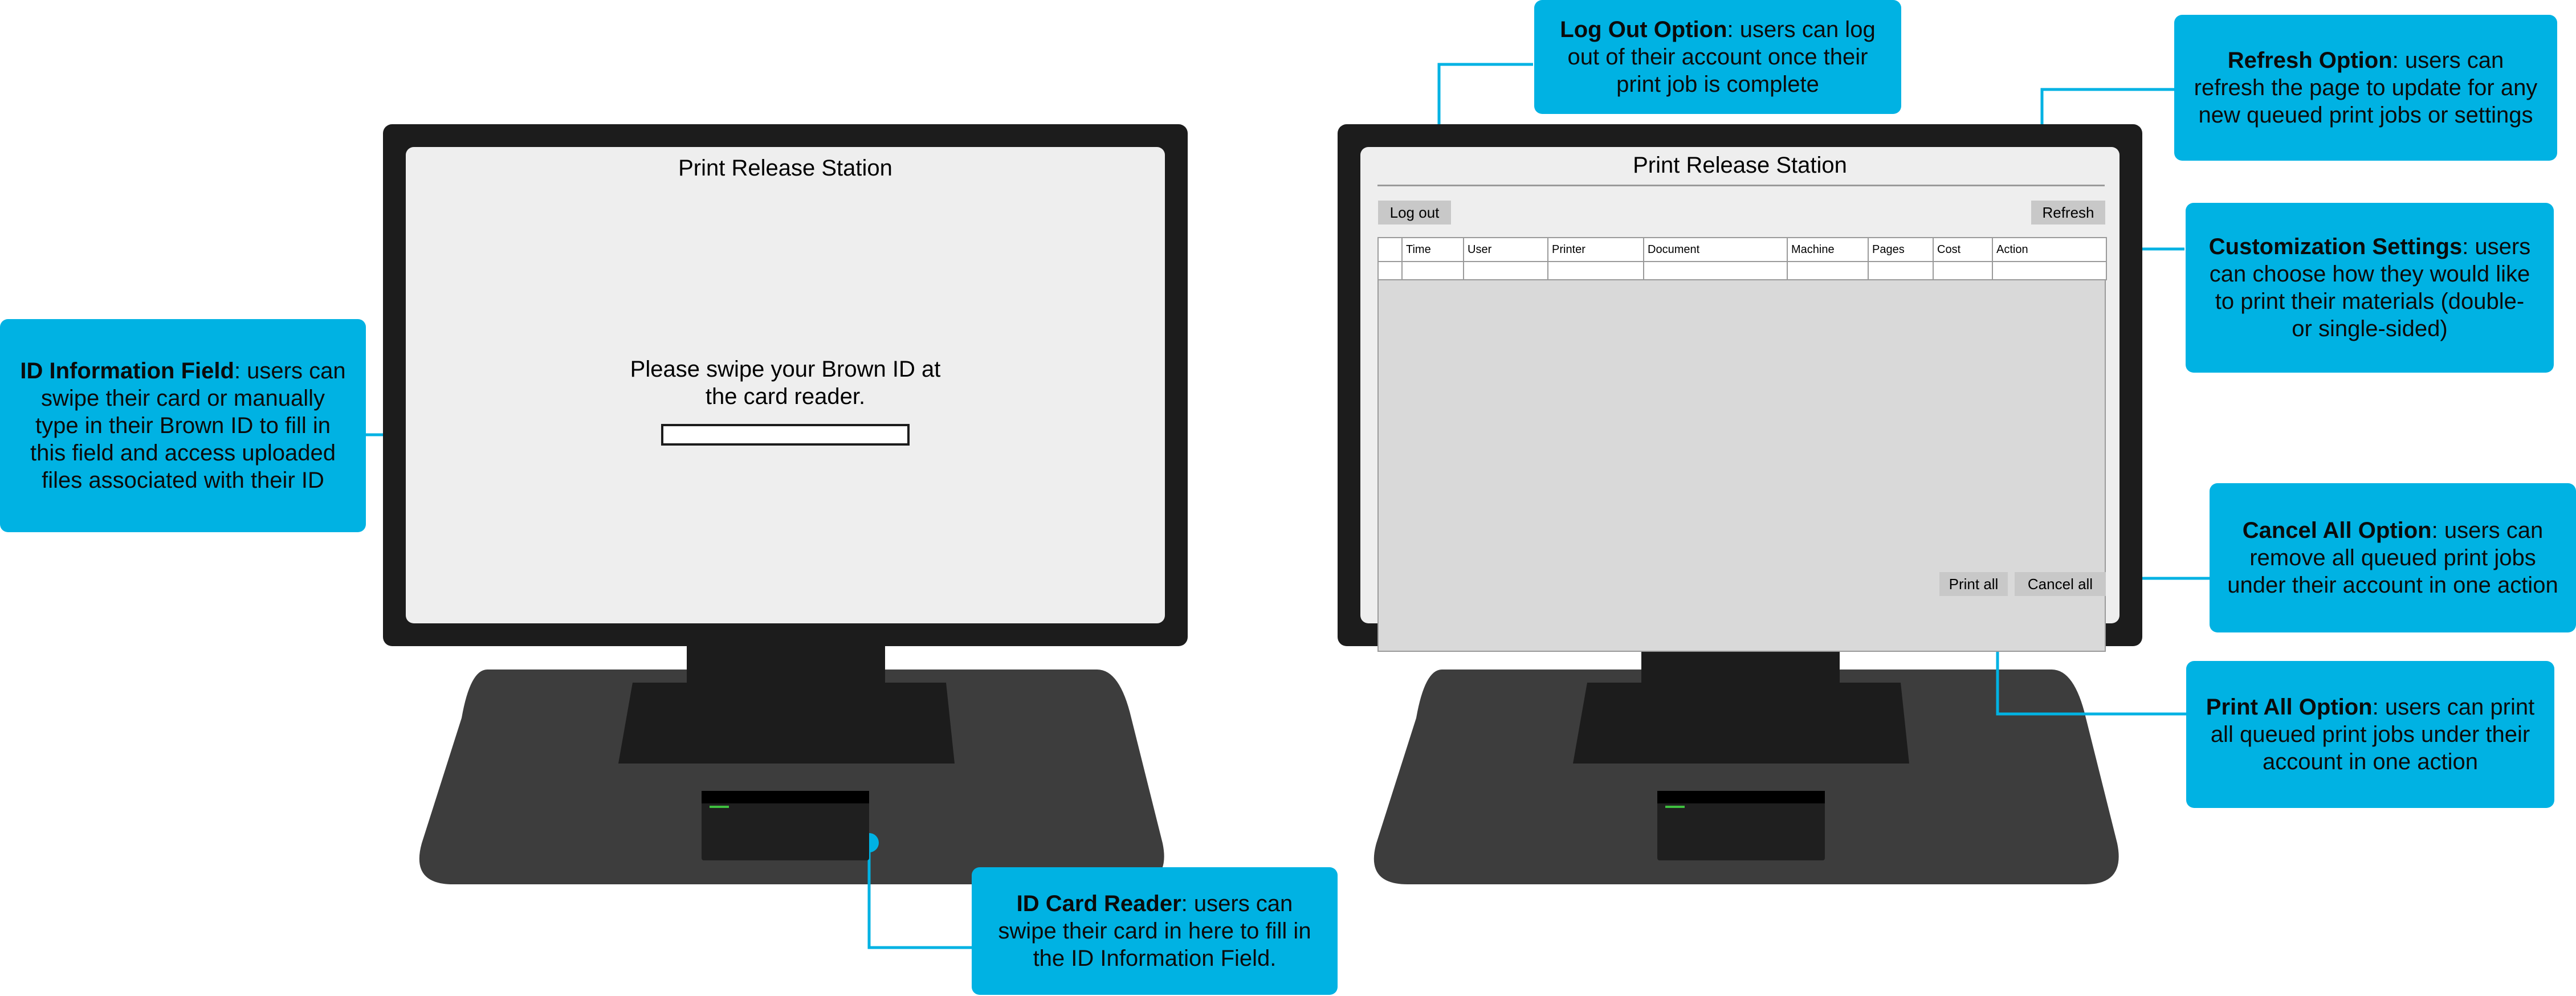 Image resolution: width=2576 pixels, height=996 pixels. What do you see at coordinates (2289, 708) in the screenshot?
I see `callout-title: Print All Option` at bounding box center [2289, 708].